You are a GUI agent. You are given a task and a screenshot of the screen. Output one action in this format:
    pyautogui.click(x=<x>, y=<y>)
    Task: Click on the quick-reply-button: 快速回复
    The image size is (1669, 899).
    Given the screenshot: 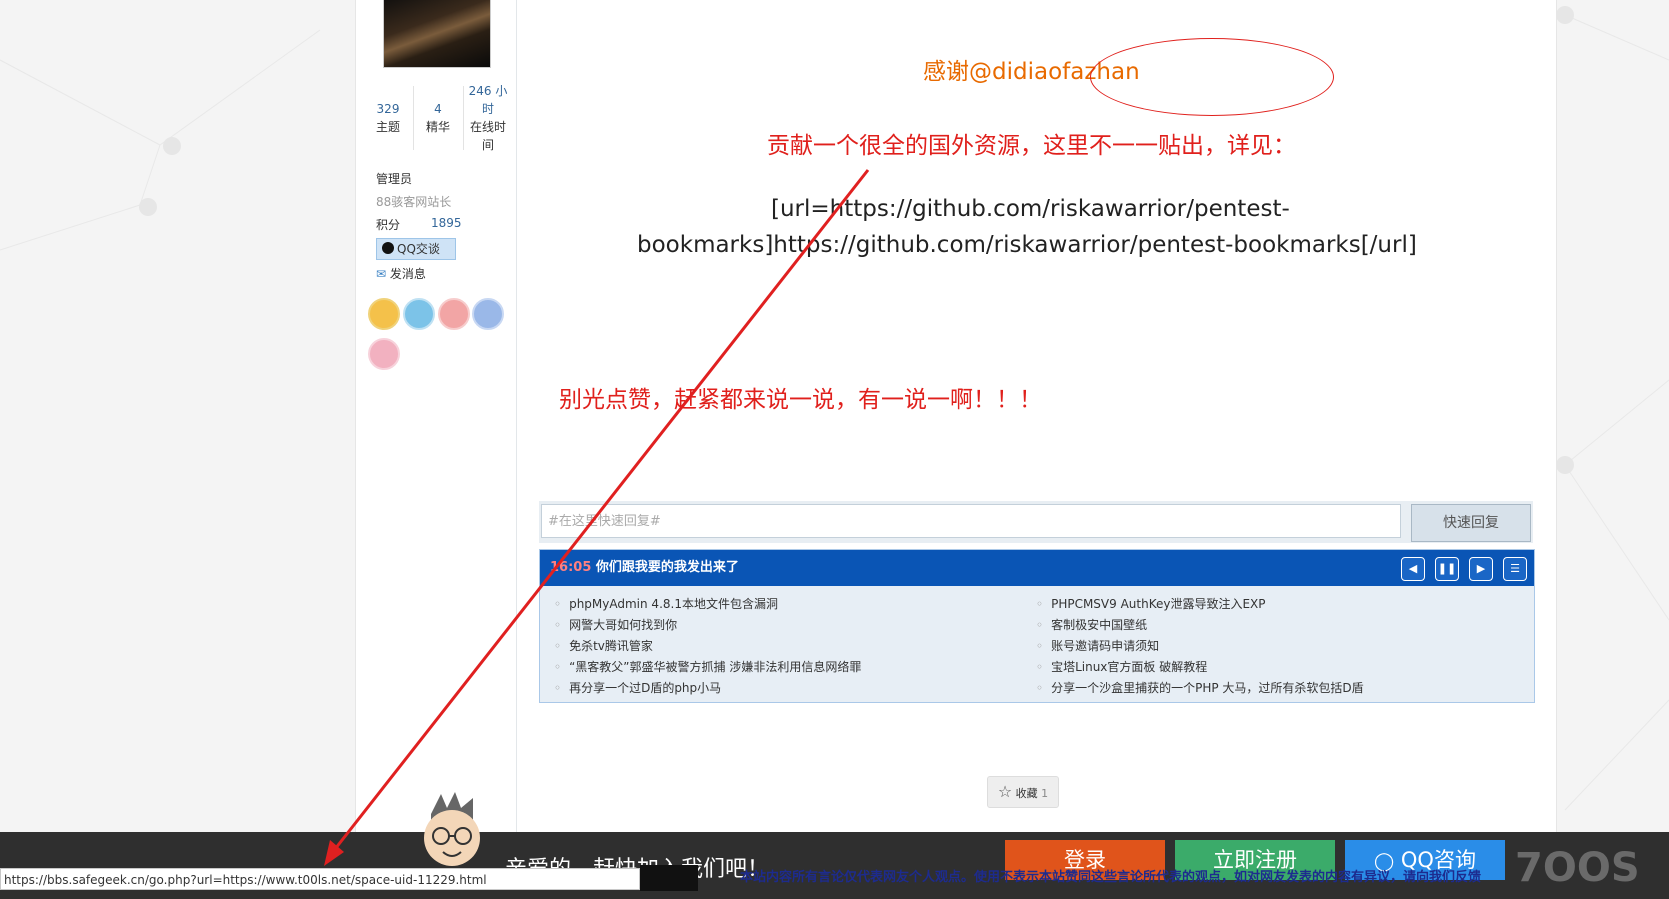 What is the action you would take?
    pyautogui.click(x=1471, y=523)
    